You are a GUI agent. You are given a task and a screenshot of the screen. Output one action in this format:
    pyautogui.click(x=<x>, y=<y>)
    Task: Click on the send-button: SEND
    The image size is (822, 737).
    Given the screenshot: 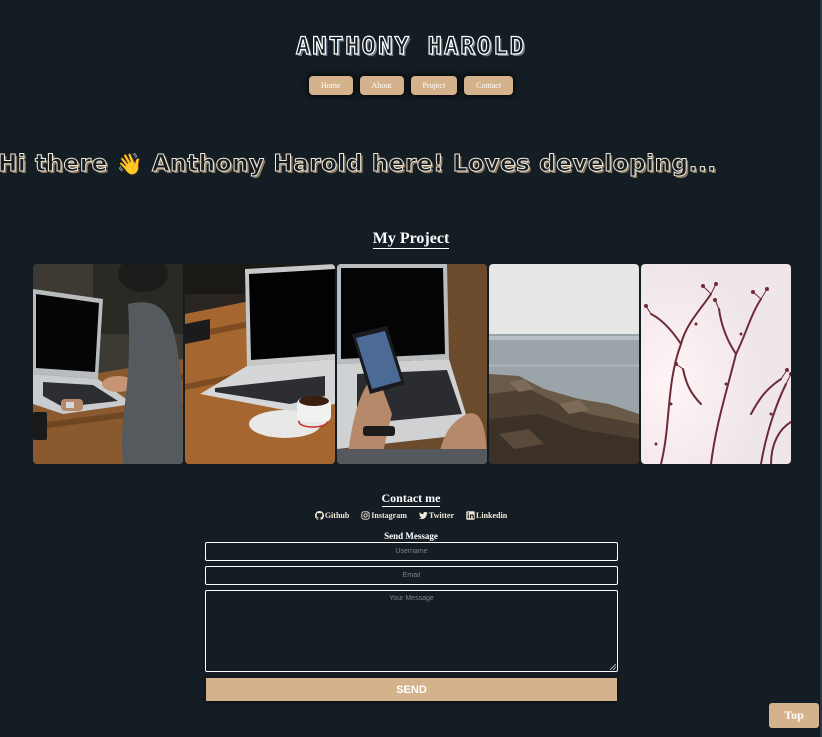 What is the action you would take?
    pyautogui.click(x=411, y=689)
    